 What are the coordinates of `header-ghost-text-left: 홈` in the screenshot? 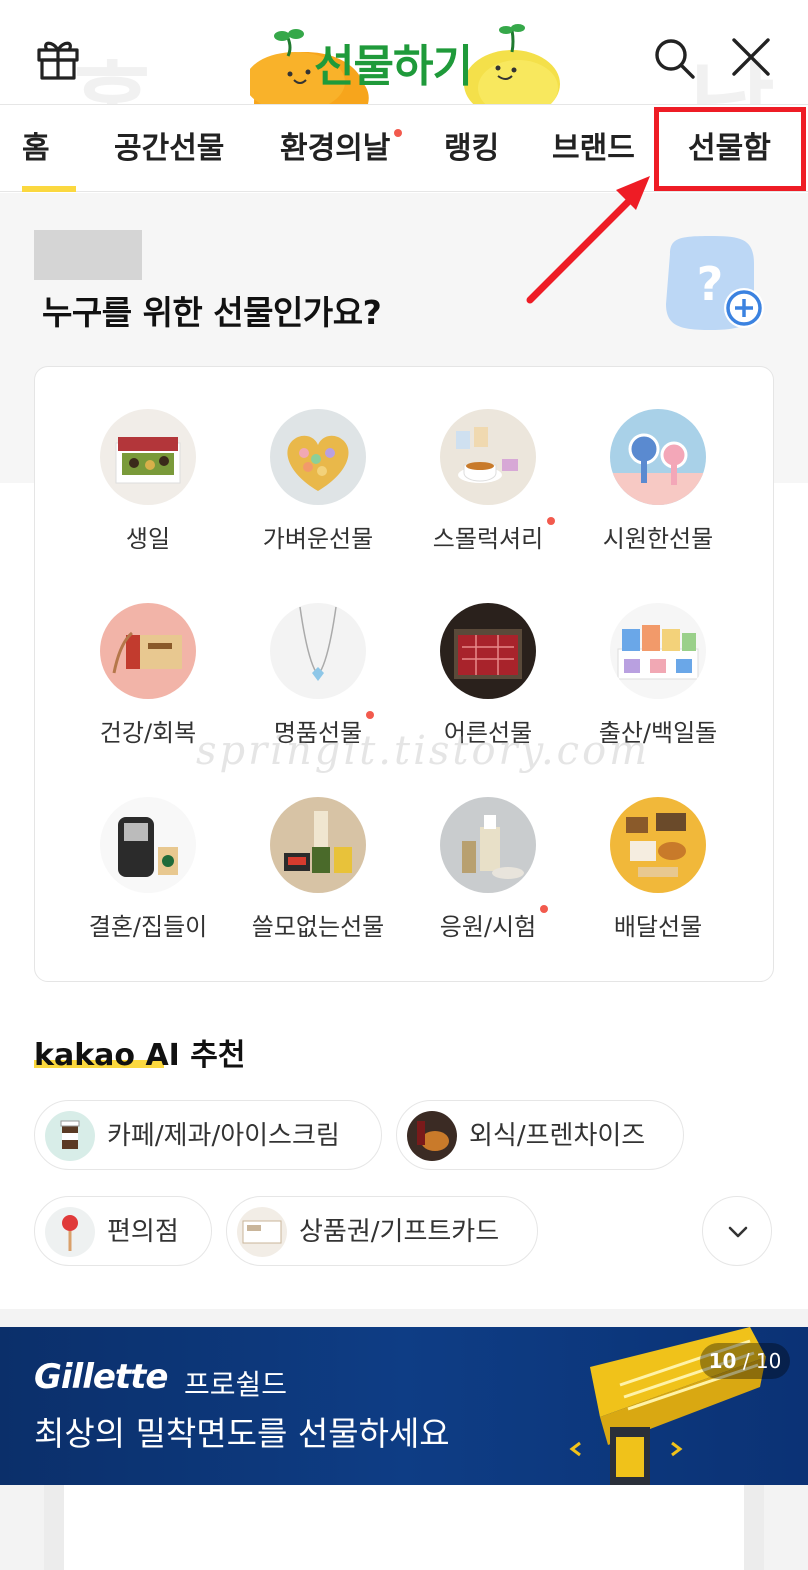 It's located at (112, 68).